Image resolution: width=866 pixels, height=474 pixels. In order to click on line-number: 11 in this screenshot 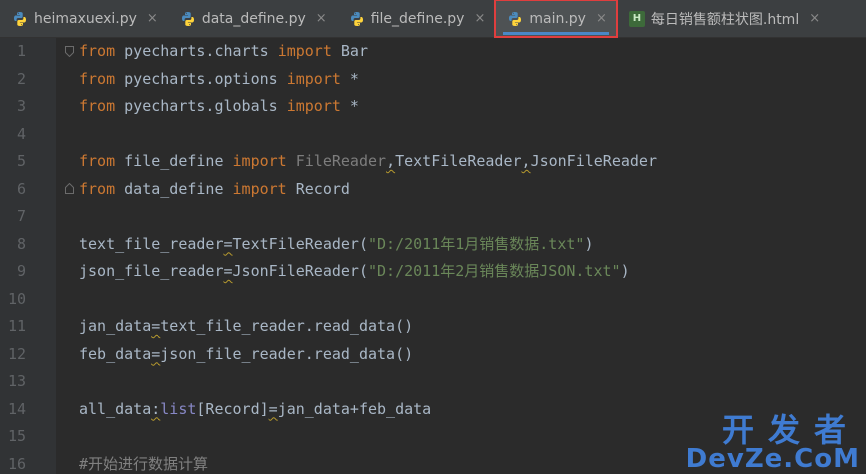, I will do `click(16, 326)`.